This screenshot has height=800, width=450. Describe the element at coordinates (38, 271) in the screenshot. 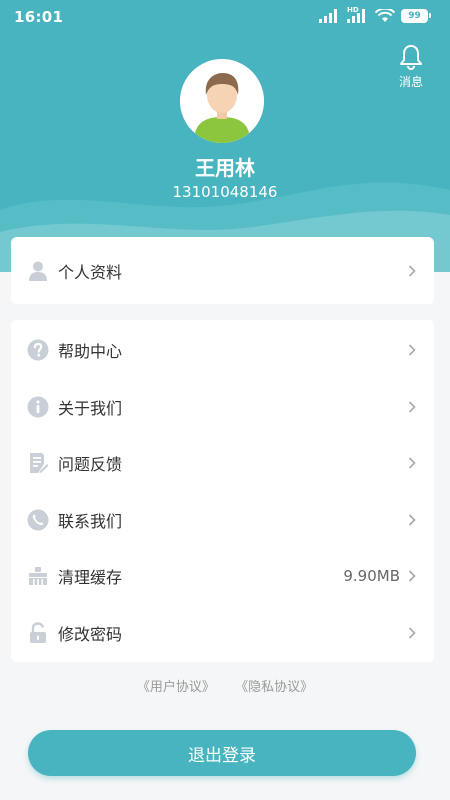

I see `user-icon` at that location.